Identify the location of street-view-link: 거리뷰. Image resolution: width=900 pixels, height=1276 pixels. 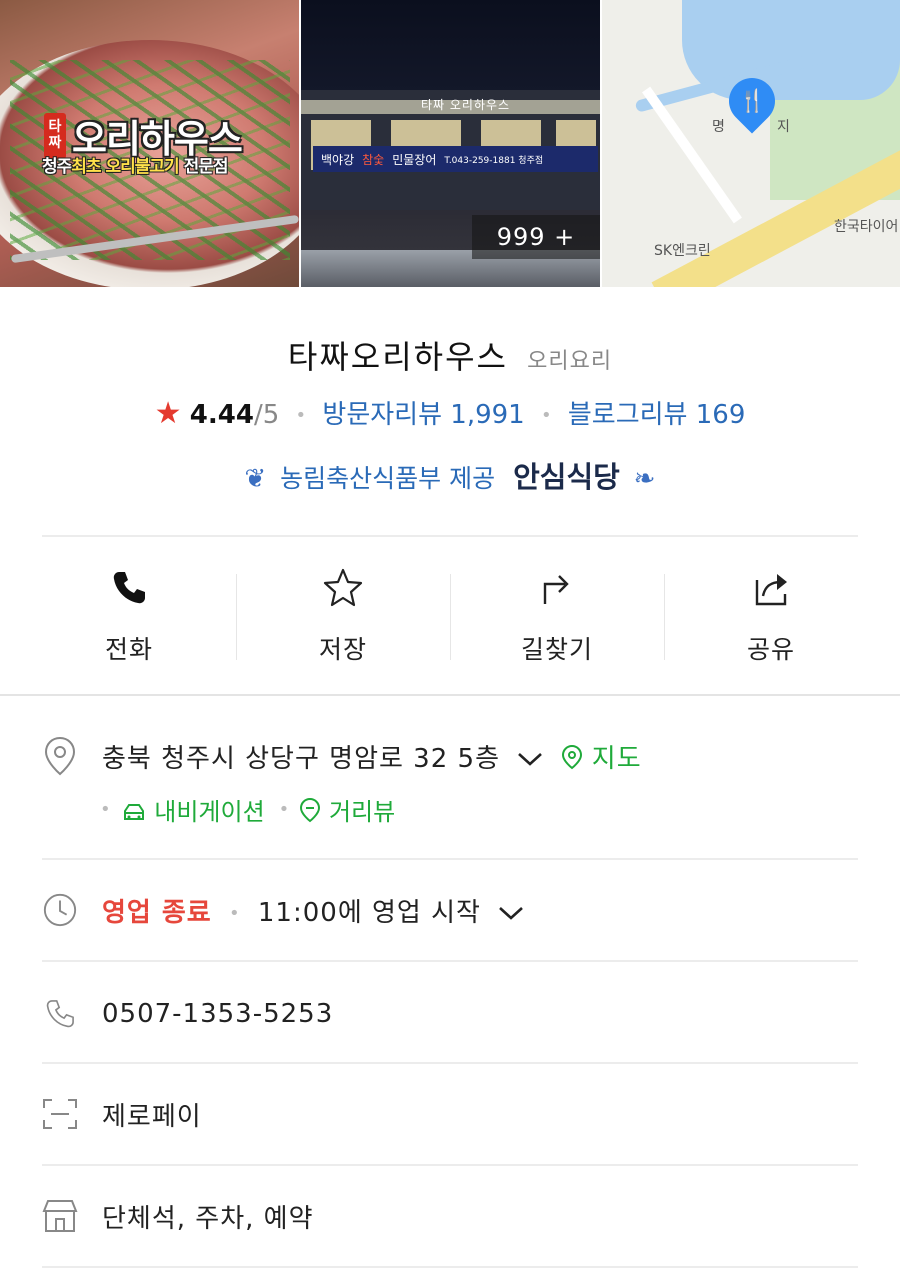
(347, 809).